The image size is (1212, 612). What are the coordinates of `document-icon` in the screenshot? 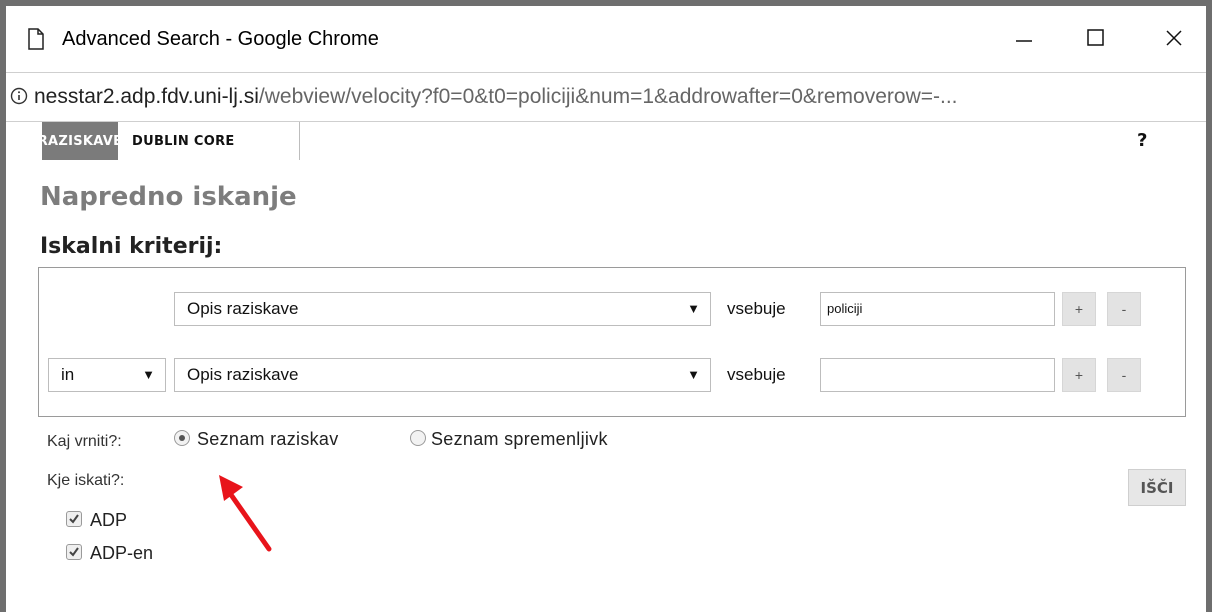 It's located at (36, 39).